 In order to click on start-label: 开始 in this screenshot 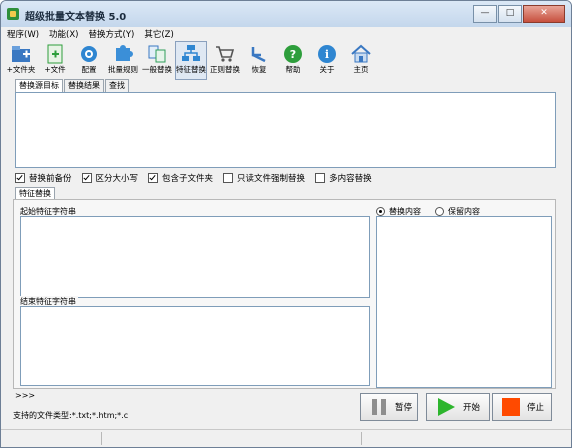, I will do `click(472, 408)`.